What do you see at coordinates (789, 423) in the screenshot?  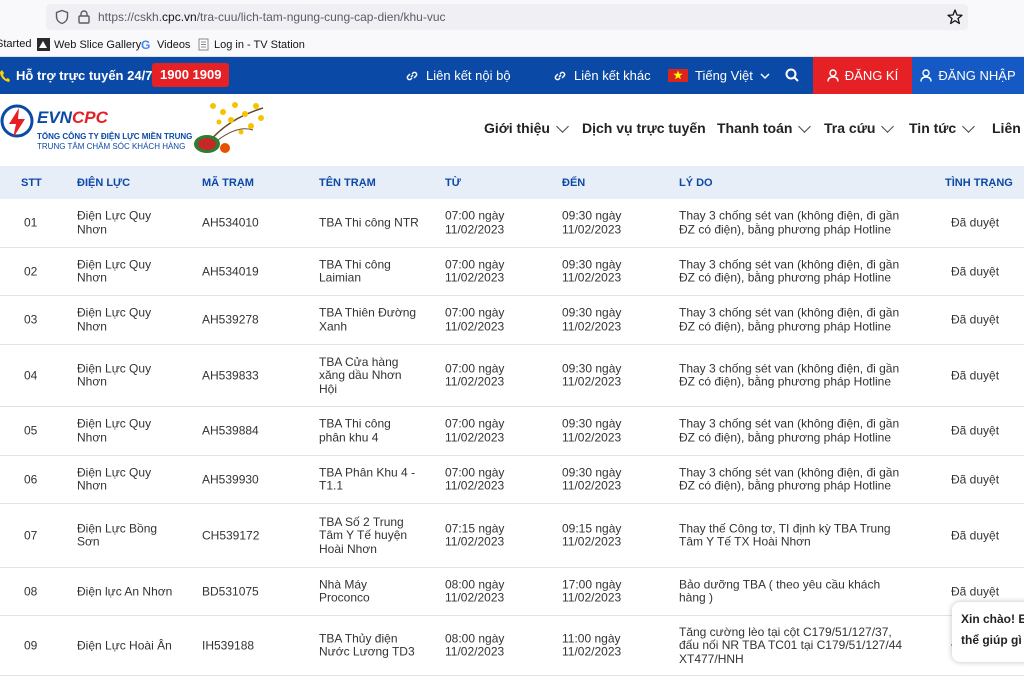 I see `cell-ly-do-line: Thay 3 chống sét van (không điện, đi gần` at bounding box center [789, 423].